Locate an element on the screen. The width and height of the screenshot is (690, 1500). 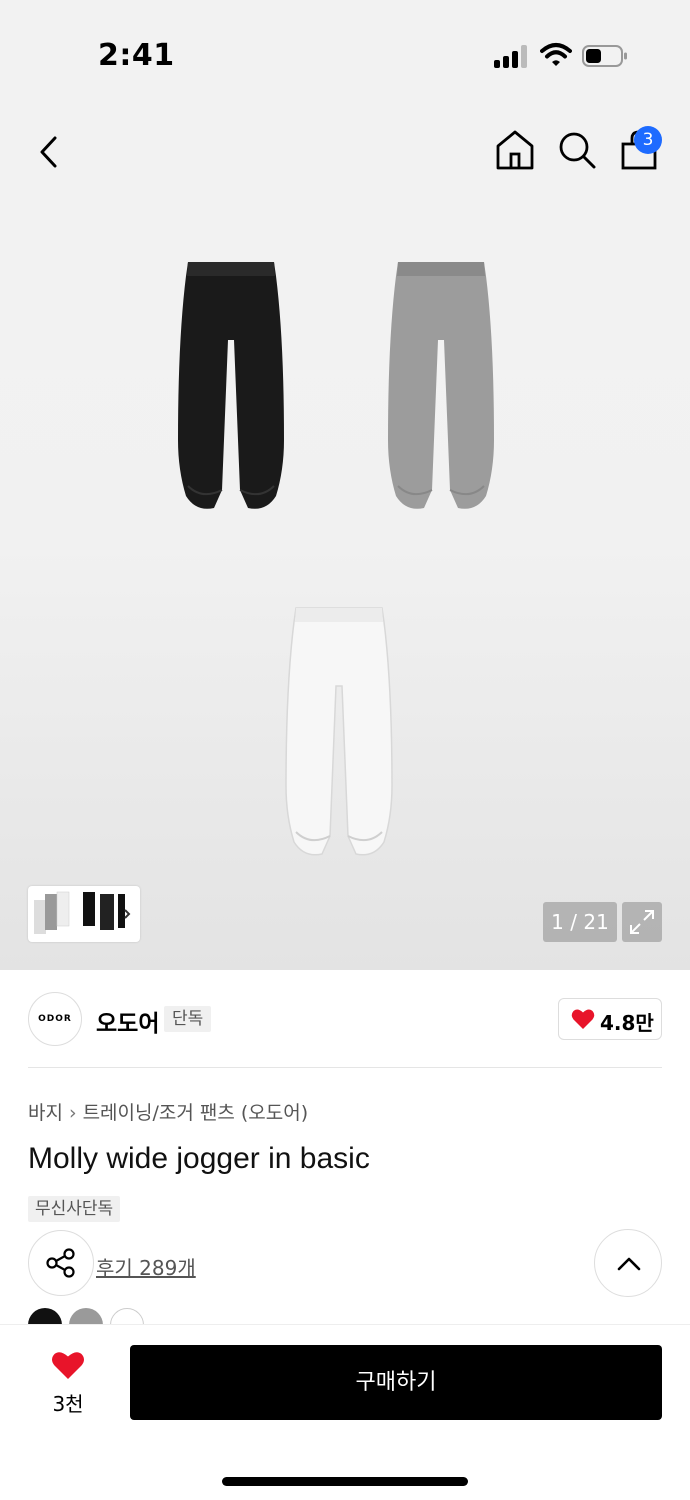
white-pants-image is located at coordinates (339, 731).